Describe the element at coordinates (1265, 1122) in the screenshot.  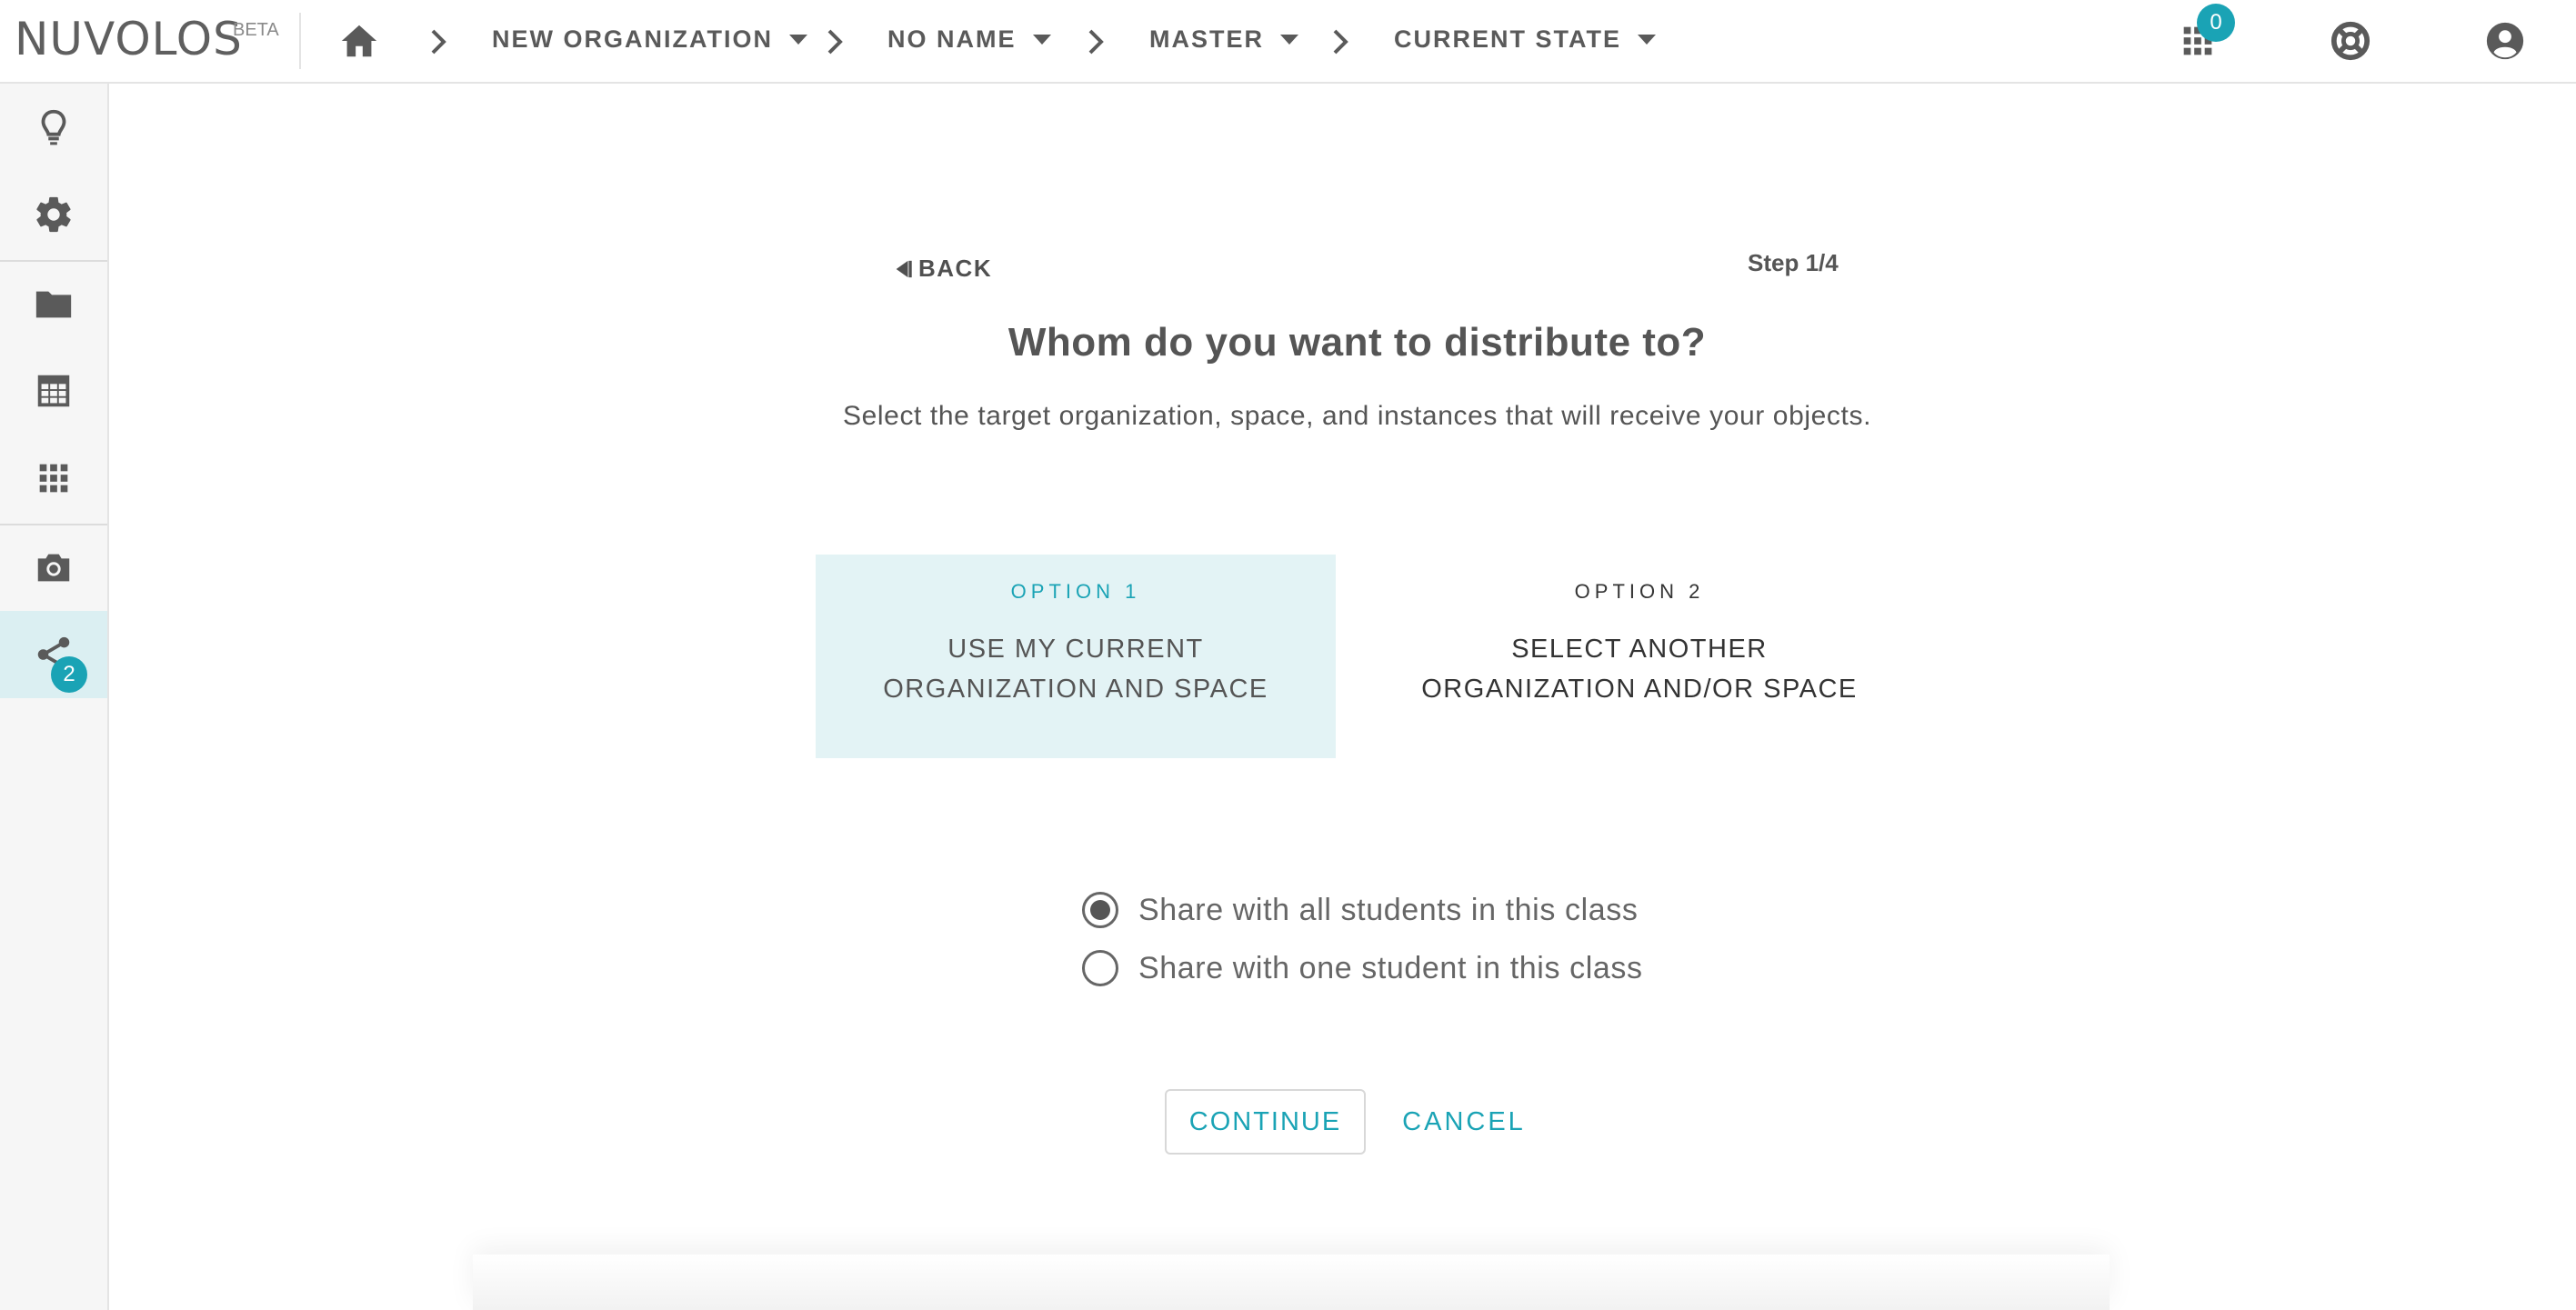
I see `continue-button: CONTINUE` at that location.